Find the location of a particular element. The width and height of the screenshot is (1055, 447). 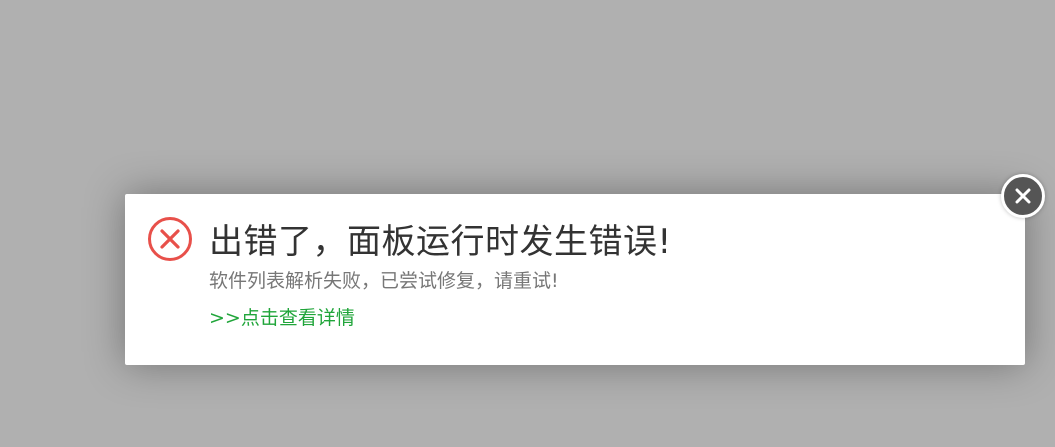

view-details-link: >>点击查看详情 is located at coordinates (282, 318).